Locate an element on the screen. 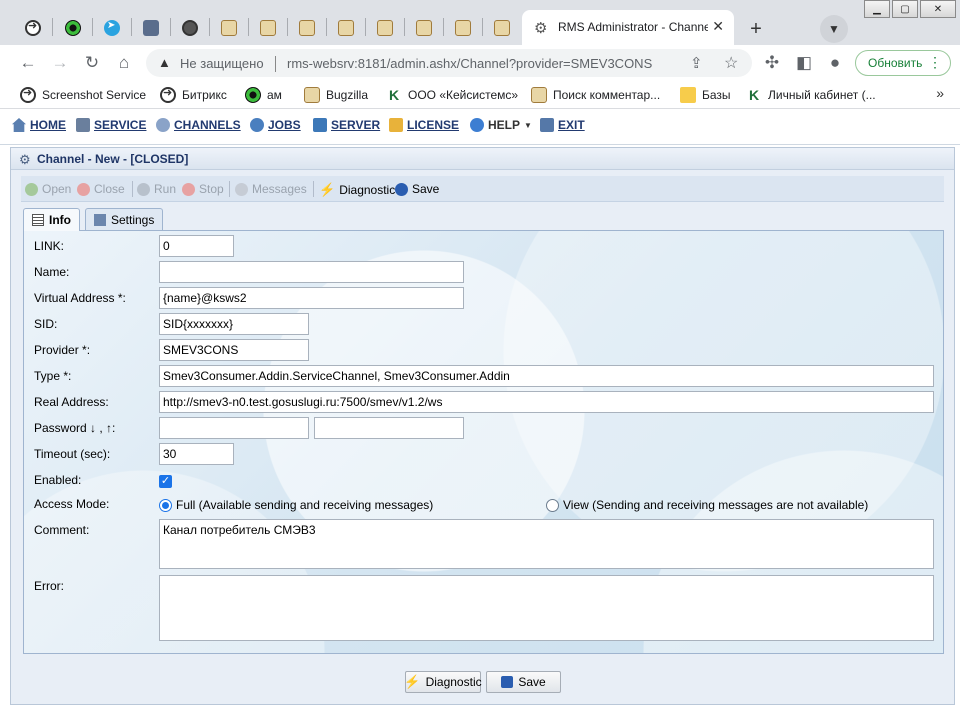 The height and width of the screenshot is (707, 960). update-button: Обновить ⋮ is located at coordinates (903, 63).